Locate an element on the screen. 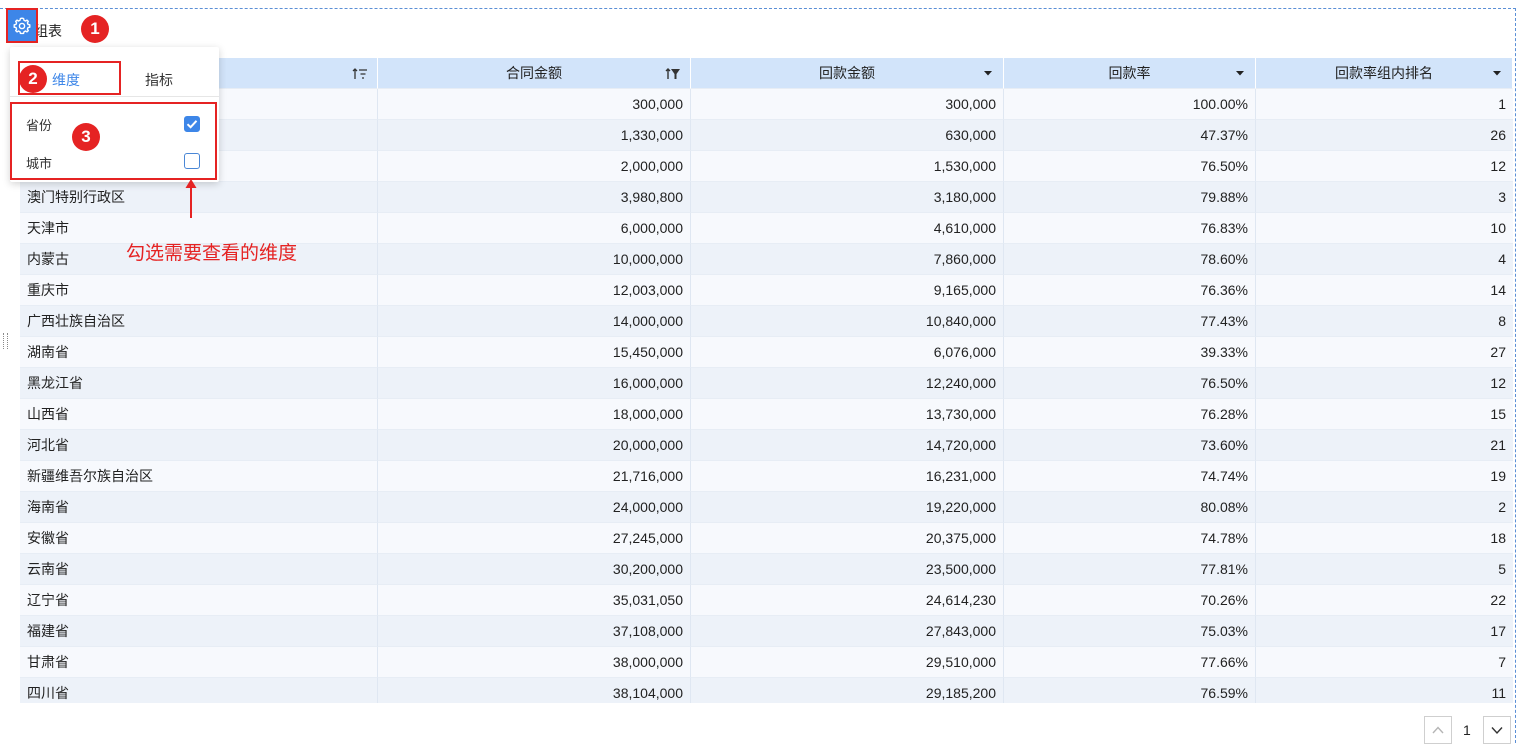 The height and width of the screenshot is (745, 1518). table-row: 甘肃省 38,000,000 29,510,000 77.66% 7 is located at coordinates (766, 662).